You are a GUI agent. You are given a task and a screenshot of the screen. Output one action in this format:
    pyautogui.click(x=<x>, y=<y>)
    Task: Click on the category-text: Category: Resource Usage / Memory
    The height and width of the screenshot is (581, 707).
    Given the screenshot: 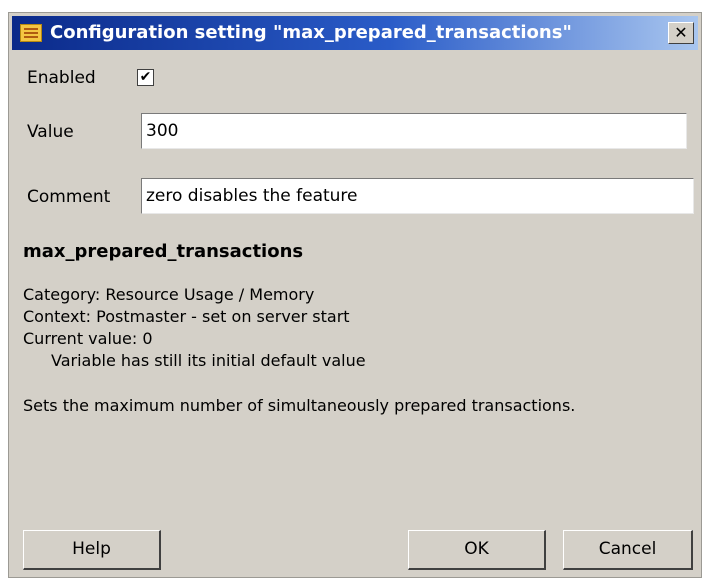 What is the action you would take?
    pyautogui.click(x=169, y=294)
    